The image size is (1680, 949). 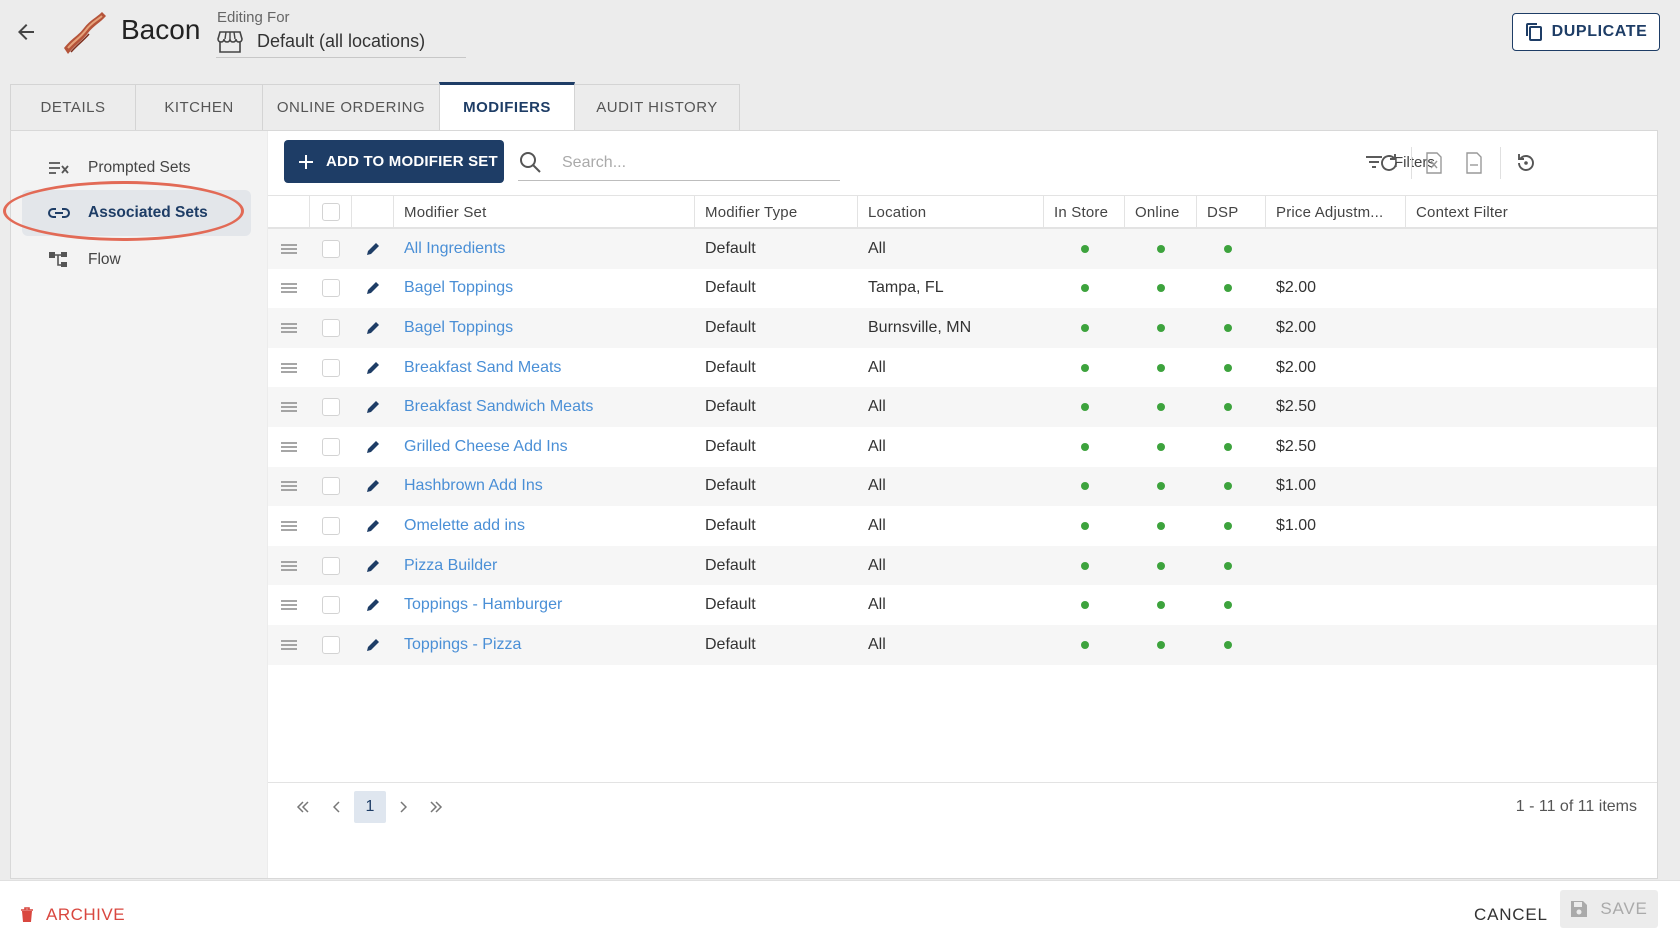 What do you see at coordinates (1228, 486) in the screenshot?
I see `dsp-status-dot` at bounding box center [1228, 486].